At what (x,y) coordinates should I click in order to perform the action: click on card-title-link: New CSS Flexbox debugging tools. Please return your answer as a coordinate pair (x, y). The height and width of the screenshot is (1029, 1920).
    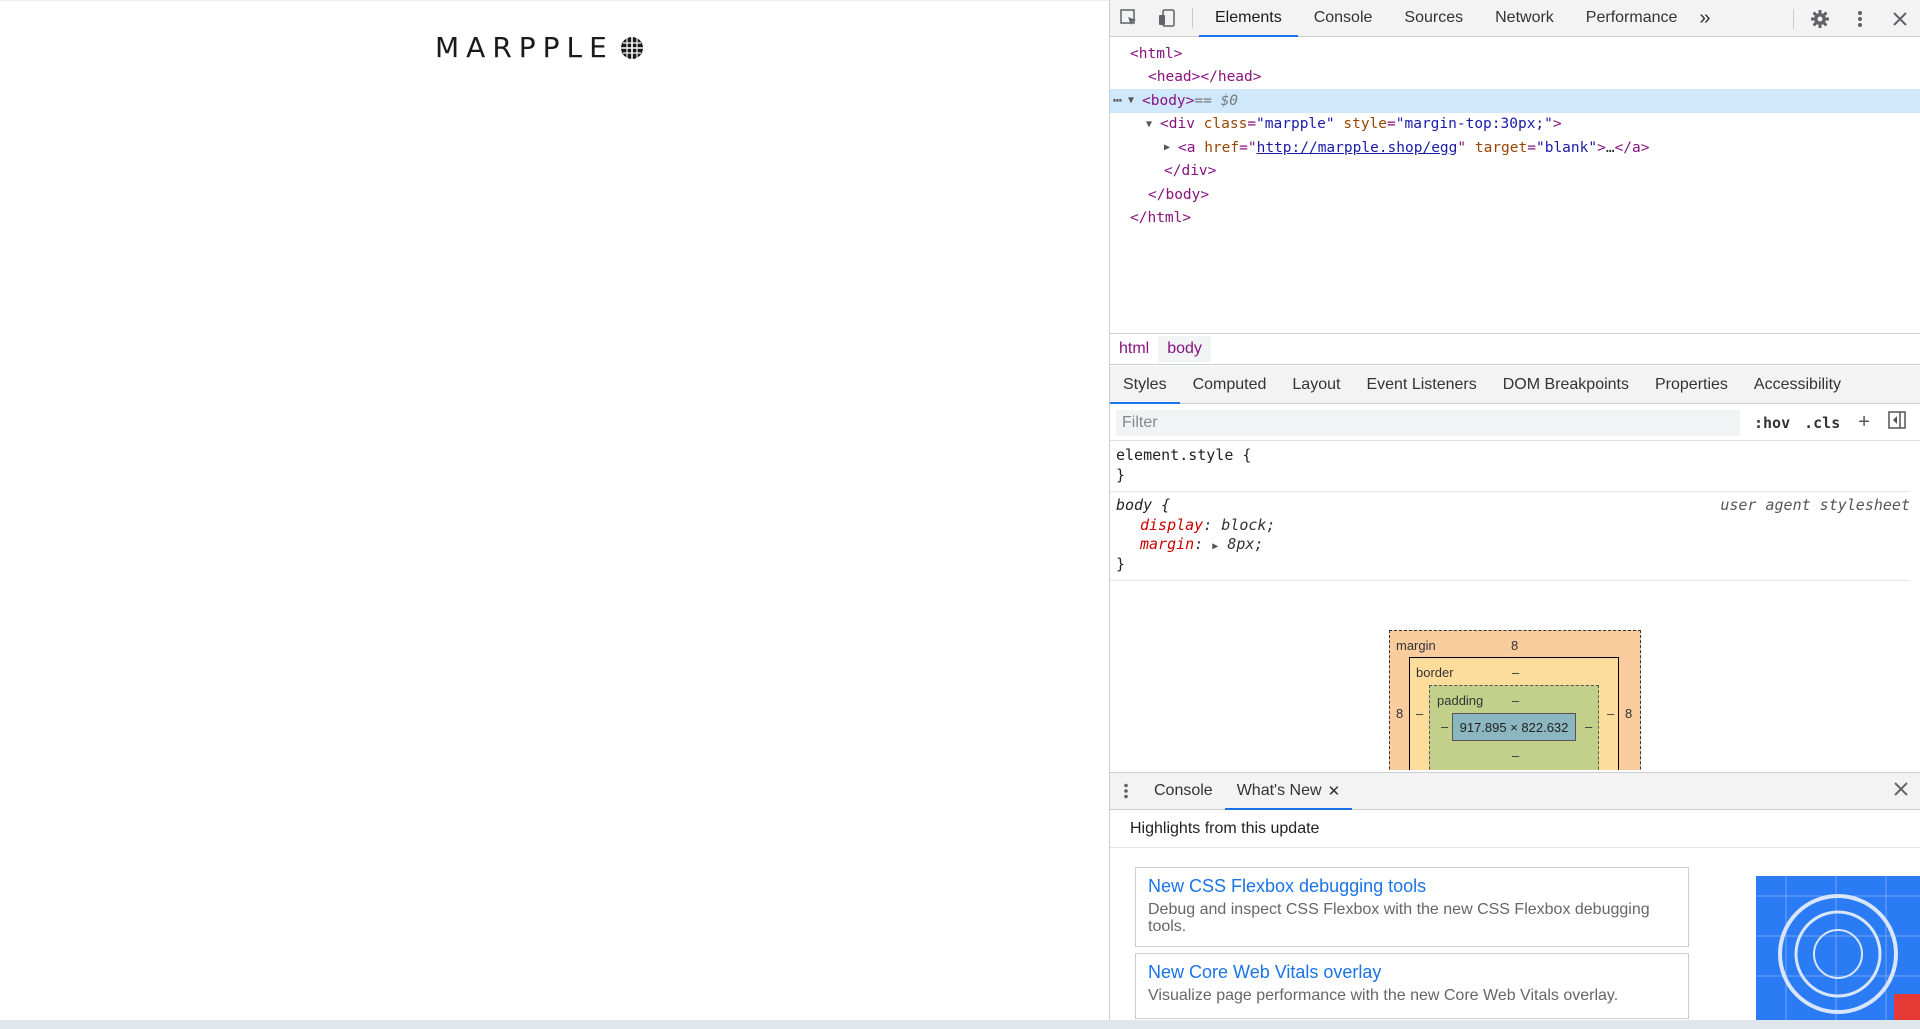
    Looking at the image, I should click on (1412, 886).